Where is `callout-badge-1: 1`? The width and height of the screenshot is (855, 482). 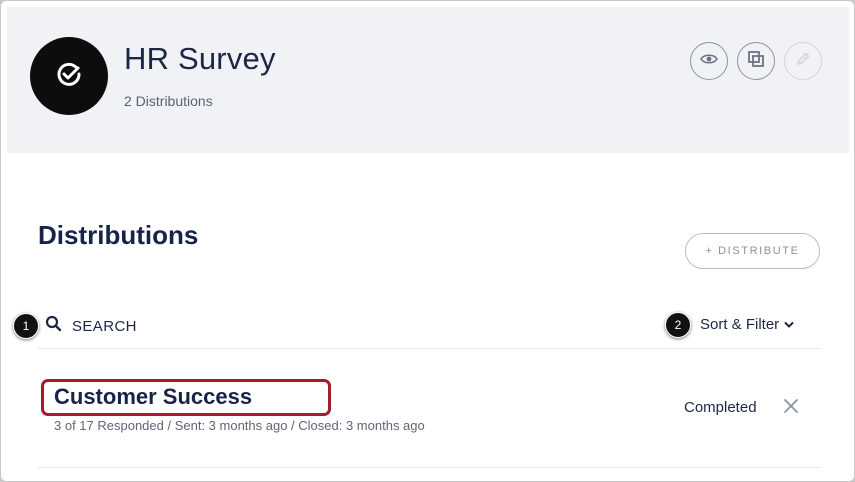
callout-badge-1: 1 is located at coordinates (26, 326).